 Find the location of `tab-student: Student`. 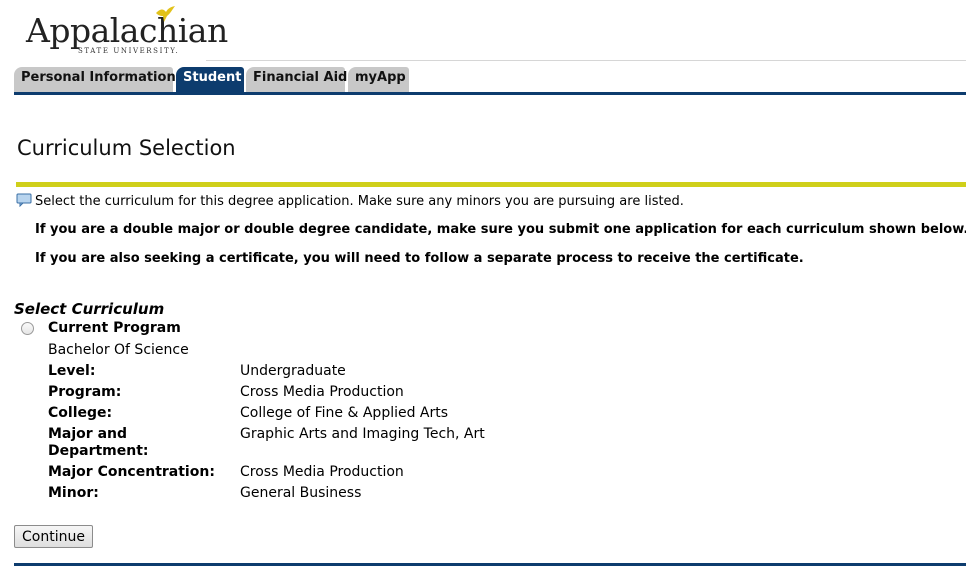

tab-student: Student is located at coordinates (210, 79).